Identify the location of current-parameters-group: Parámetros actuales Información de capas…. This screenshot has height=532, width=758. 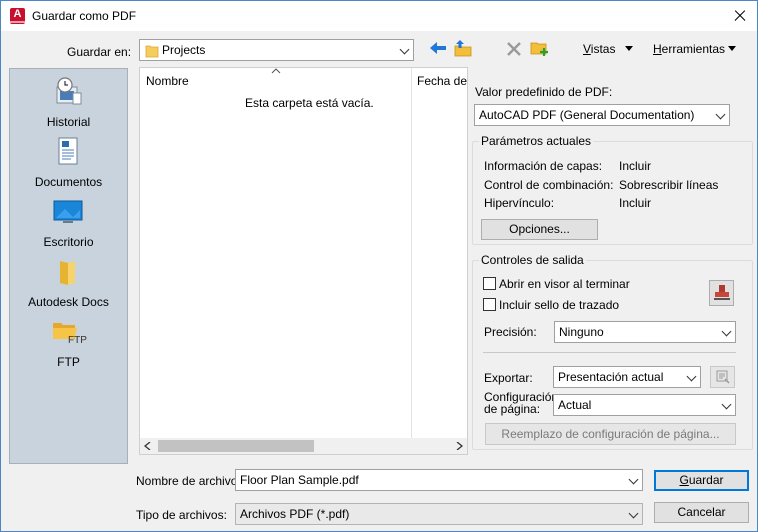
(612, 189).